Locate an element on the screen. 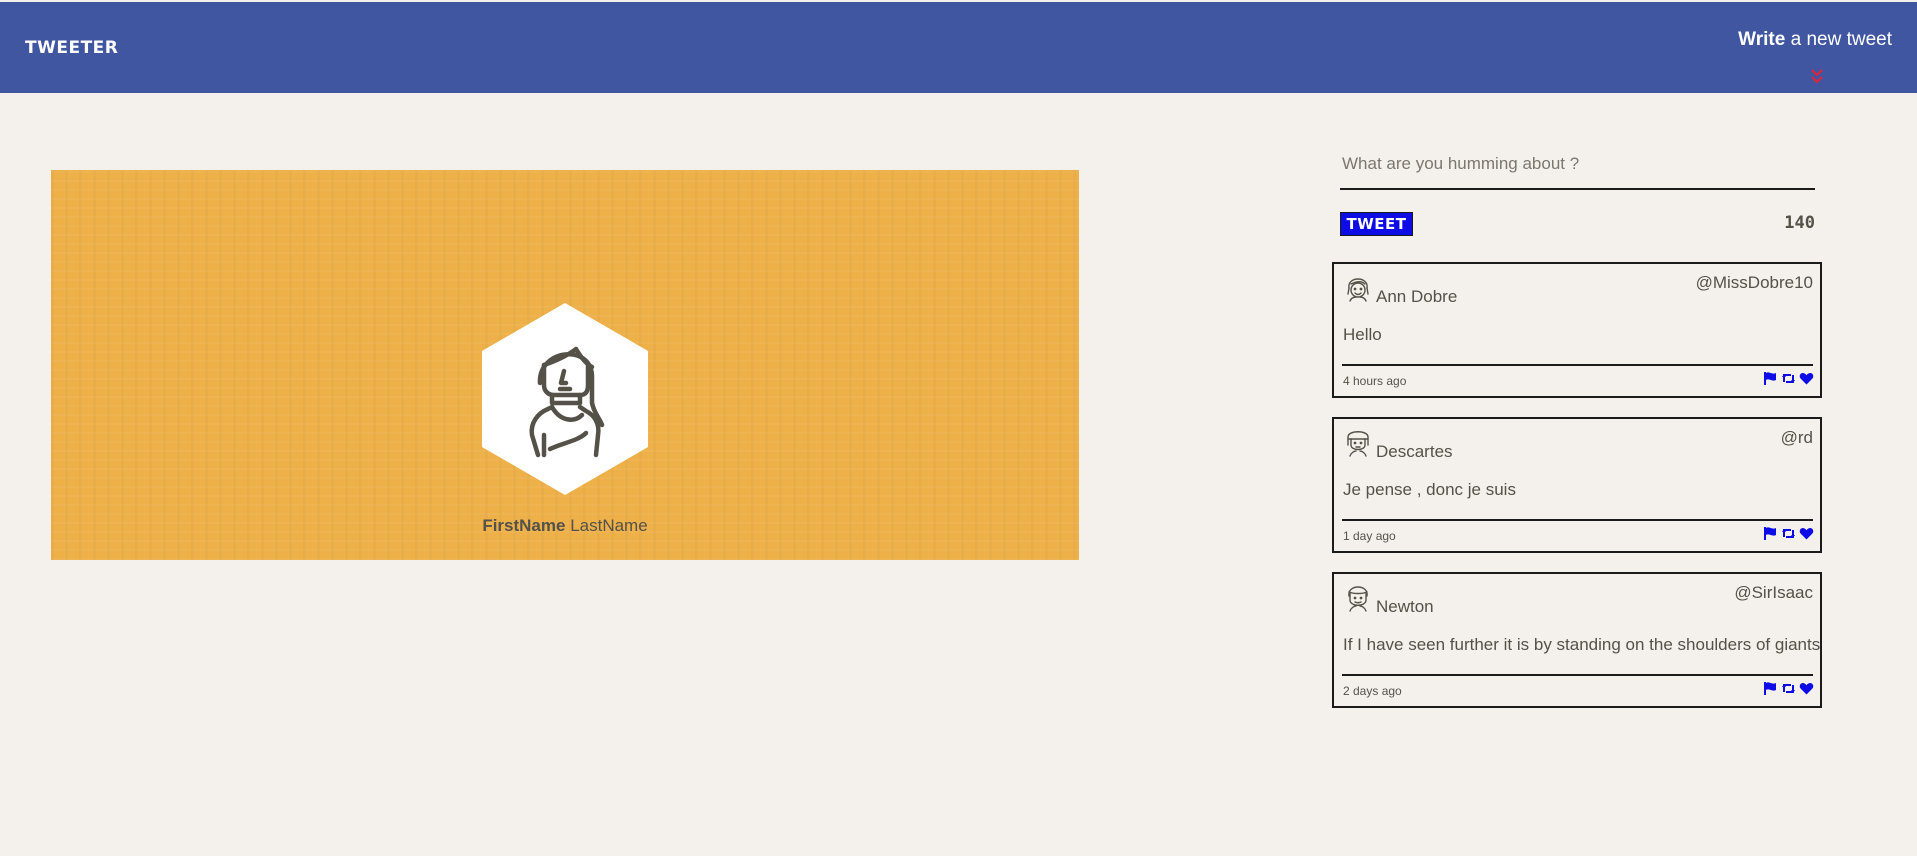  tweet-timestamp: 4 hours ago is located at coordinates (1375, 381).